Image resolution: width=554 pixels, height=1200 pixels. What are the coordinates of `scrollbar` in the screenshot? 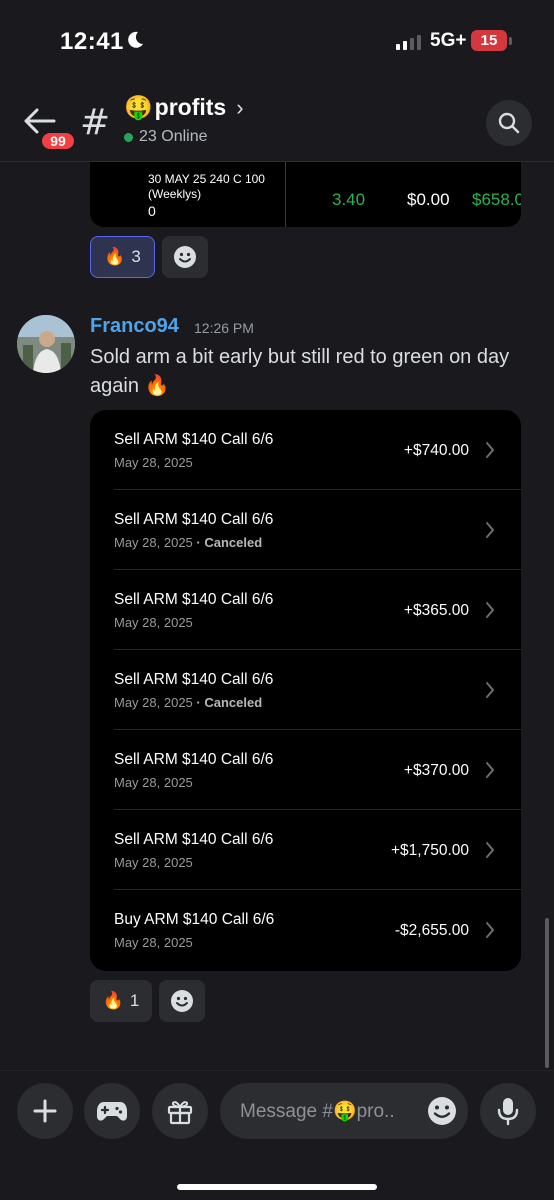 It's located at (547, 993).